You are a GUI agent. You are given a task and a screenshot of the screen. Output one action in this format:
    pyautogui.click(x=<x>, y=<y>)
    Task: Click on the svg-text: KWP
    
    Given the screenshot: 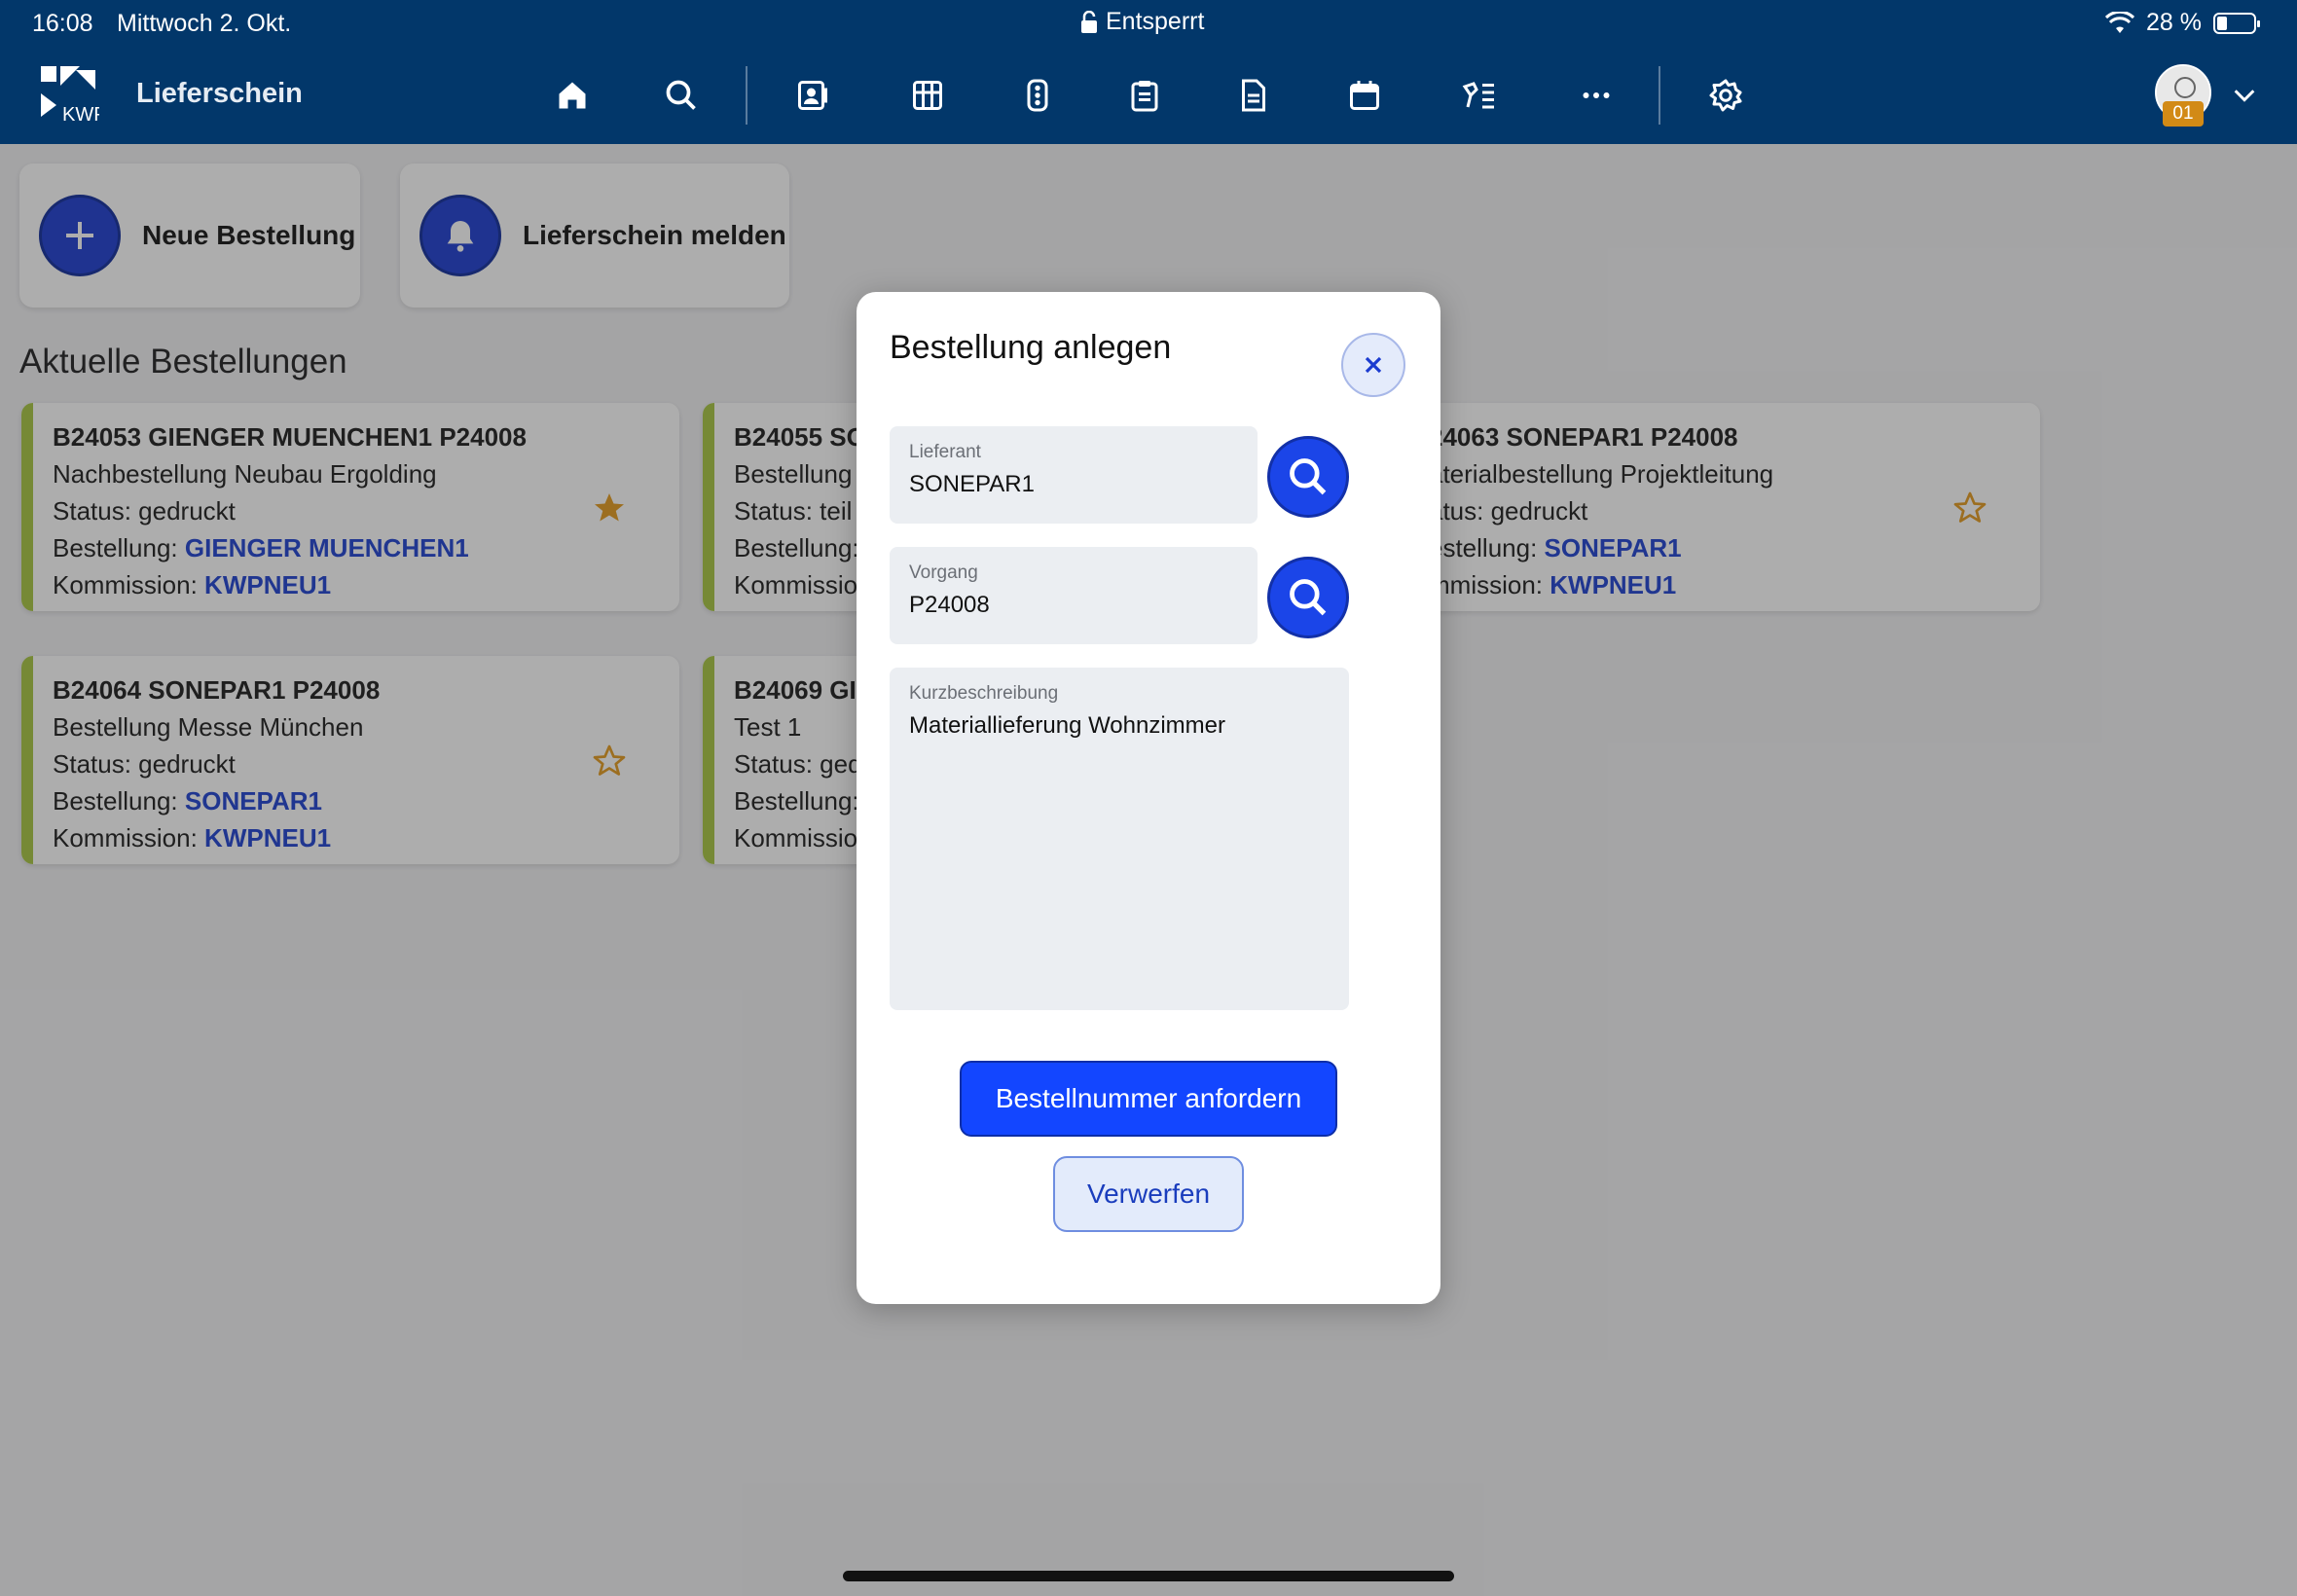 What is the action you would take?
    pyautogui.click(x=81, y=114)
    